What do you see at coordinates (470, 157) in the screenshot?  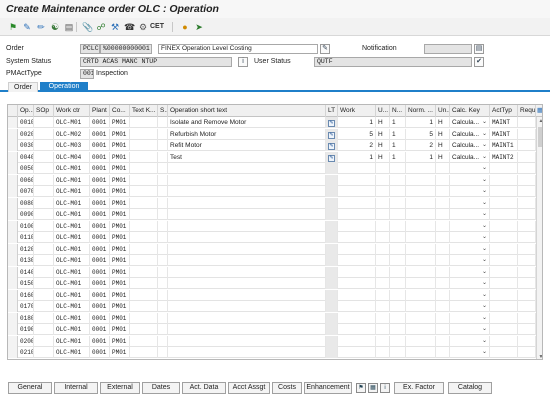 I see `cell-calc-key: Calcula... ⌄` at bounding box center [470, 157].